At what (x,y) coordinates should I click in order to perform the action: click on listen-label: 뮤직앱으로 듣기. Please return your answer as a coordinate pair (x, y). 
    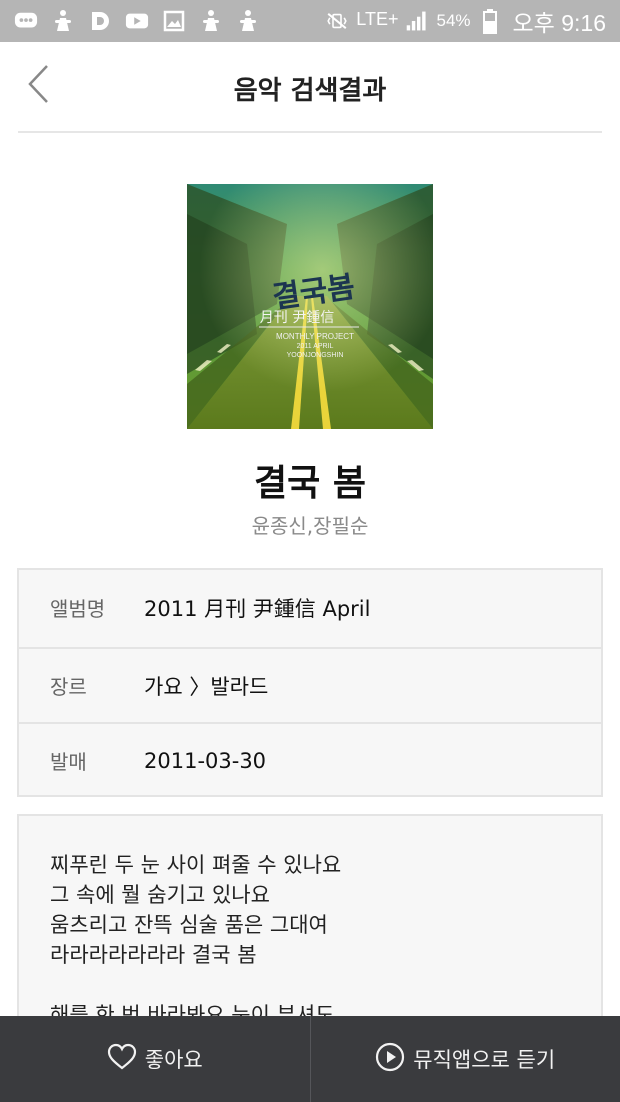
    Looking at the image, I should click on (484, 1060).